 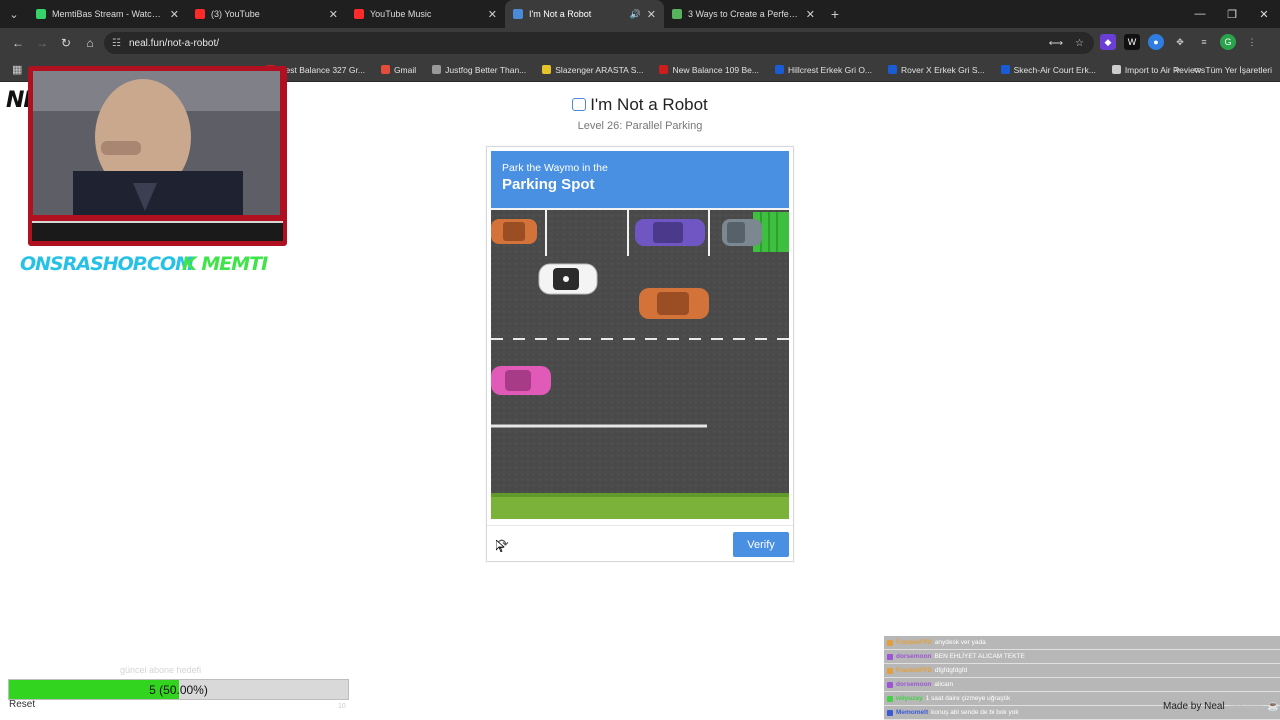 What do you see at coordinates (944, 684) in the screenshot?
I see `chat-text: alicam` at bounding box center [944, 684].